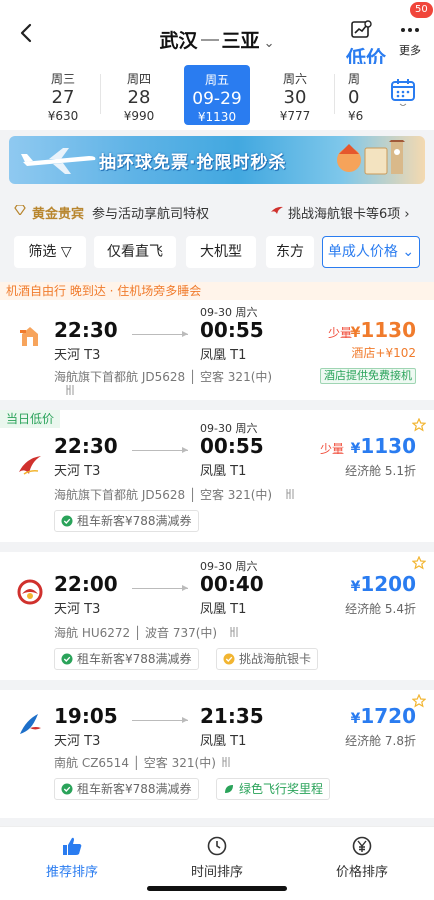  I want to click on vip-tier: 黄金贵宾, so click(58, 214).